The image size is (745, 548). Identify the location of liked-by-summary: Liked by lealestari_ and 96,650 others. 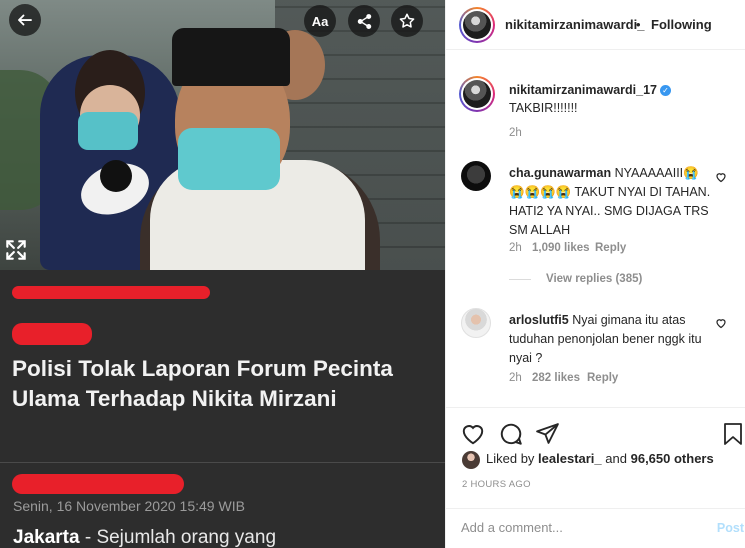
(600, 458).